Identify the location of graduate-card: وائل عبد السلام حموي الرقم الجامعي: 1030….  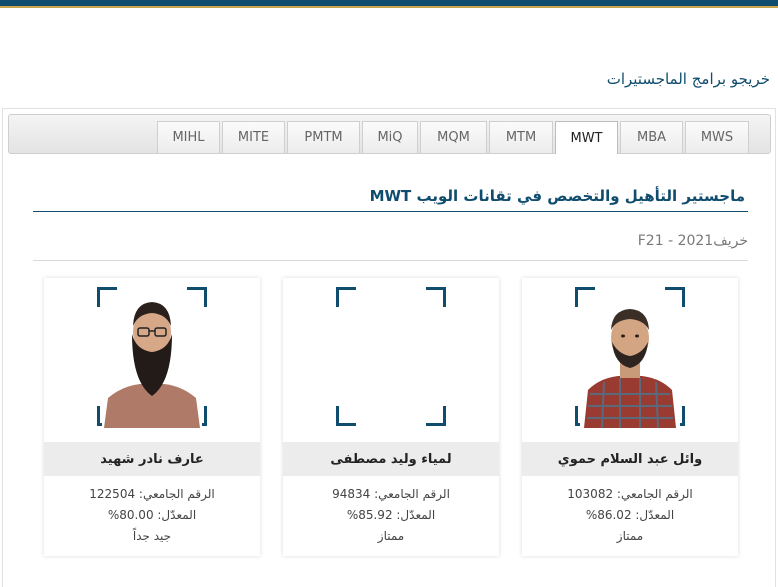
(630, 417).